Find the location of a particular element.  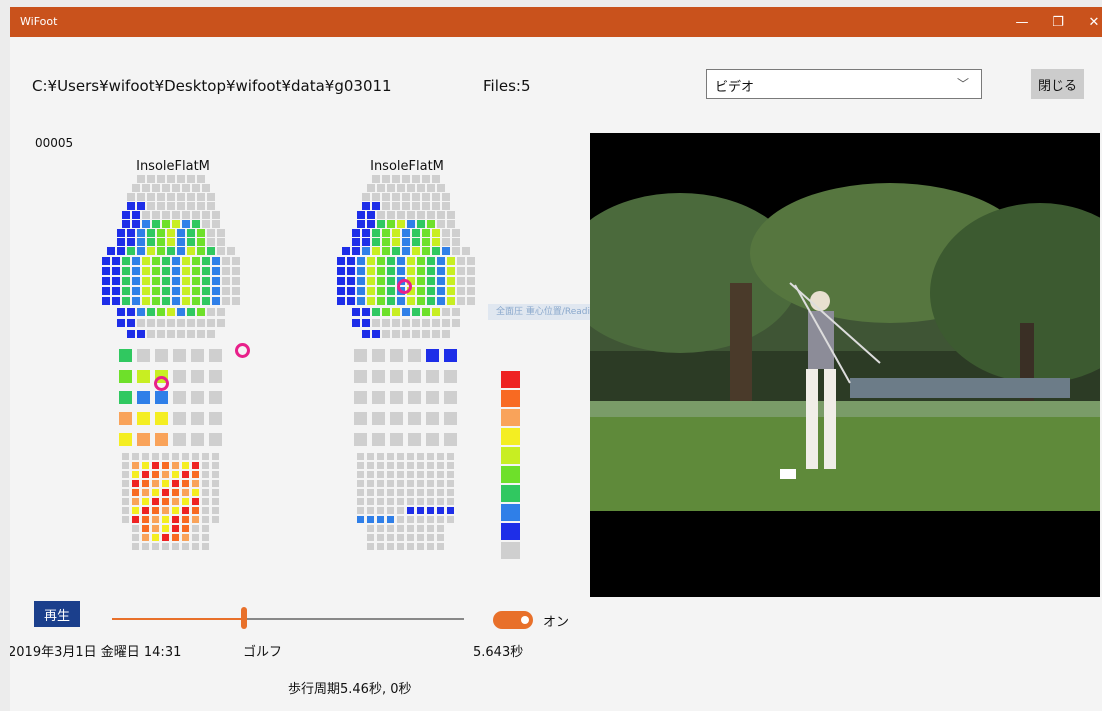

restore-icon: ❐ is located at coordinates (1058, 22).